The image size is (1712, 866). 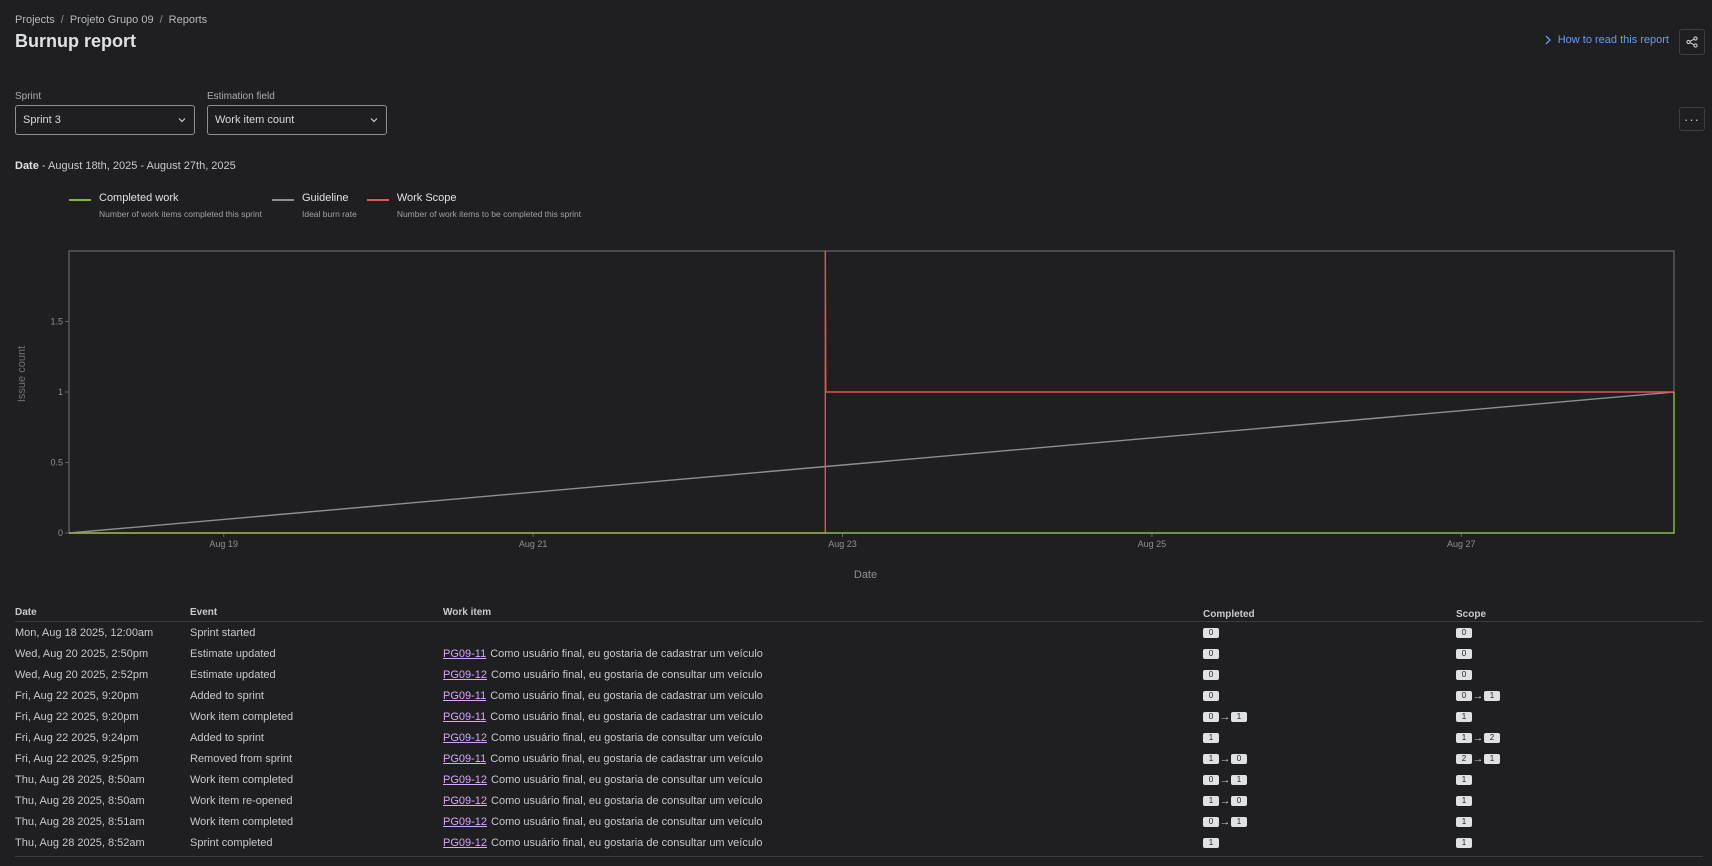 I want to click on value-badge: 2, so click(x=1492, y=737).